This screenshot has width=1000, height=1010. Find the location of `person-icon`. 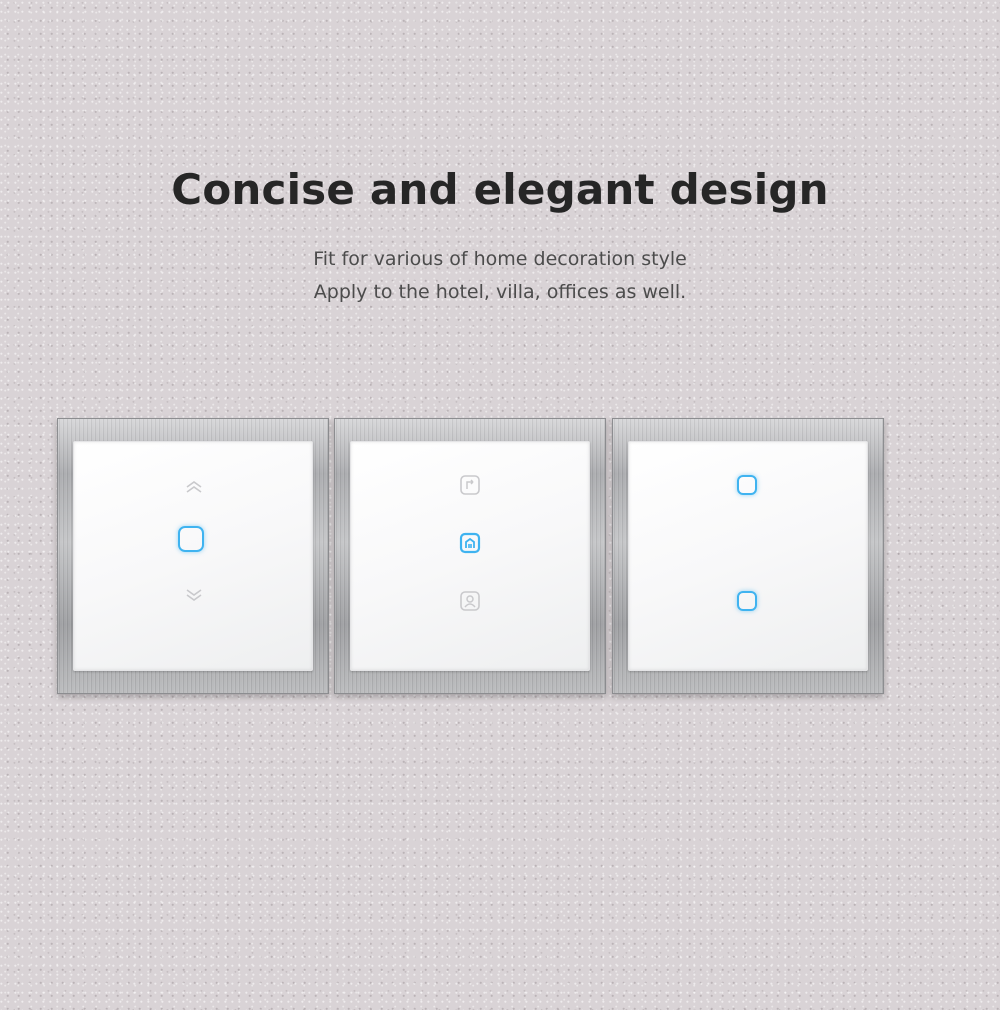

person-icon is located at coordinates (470, 601).